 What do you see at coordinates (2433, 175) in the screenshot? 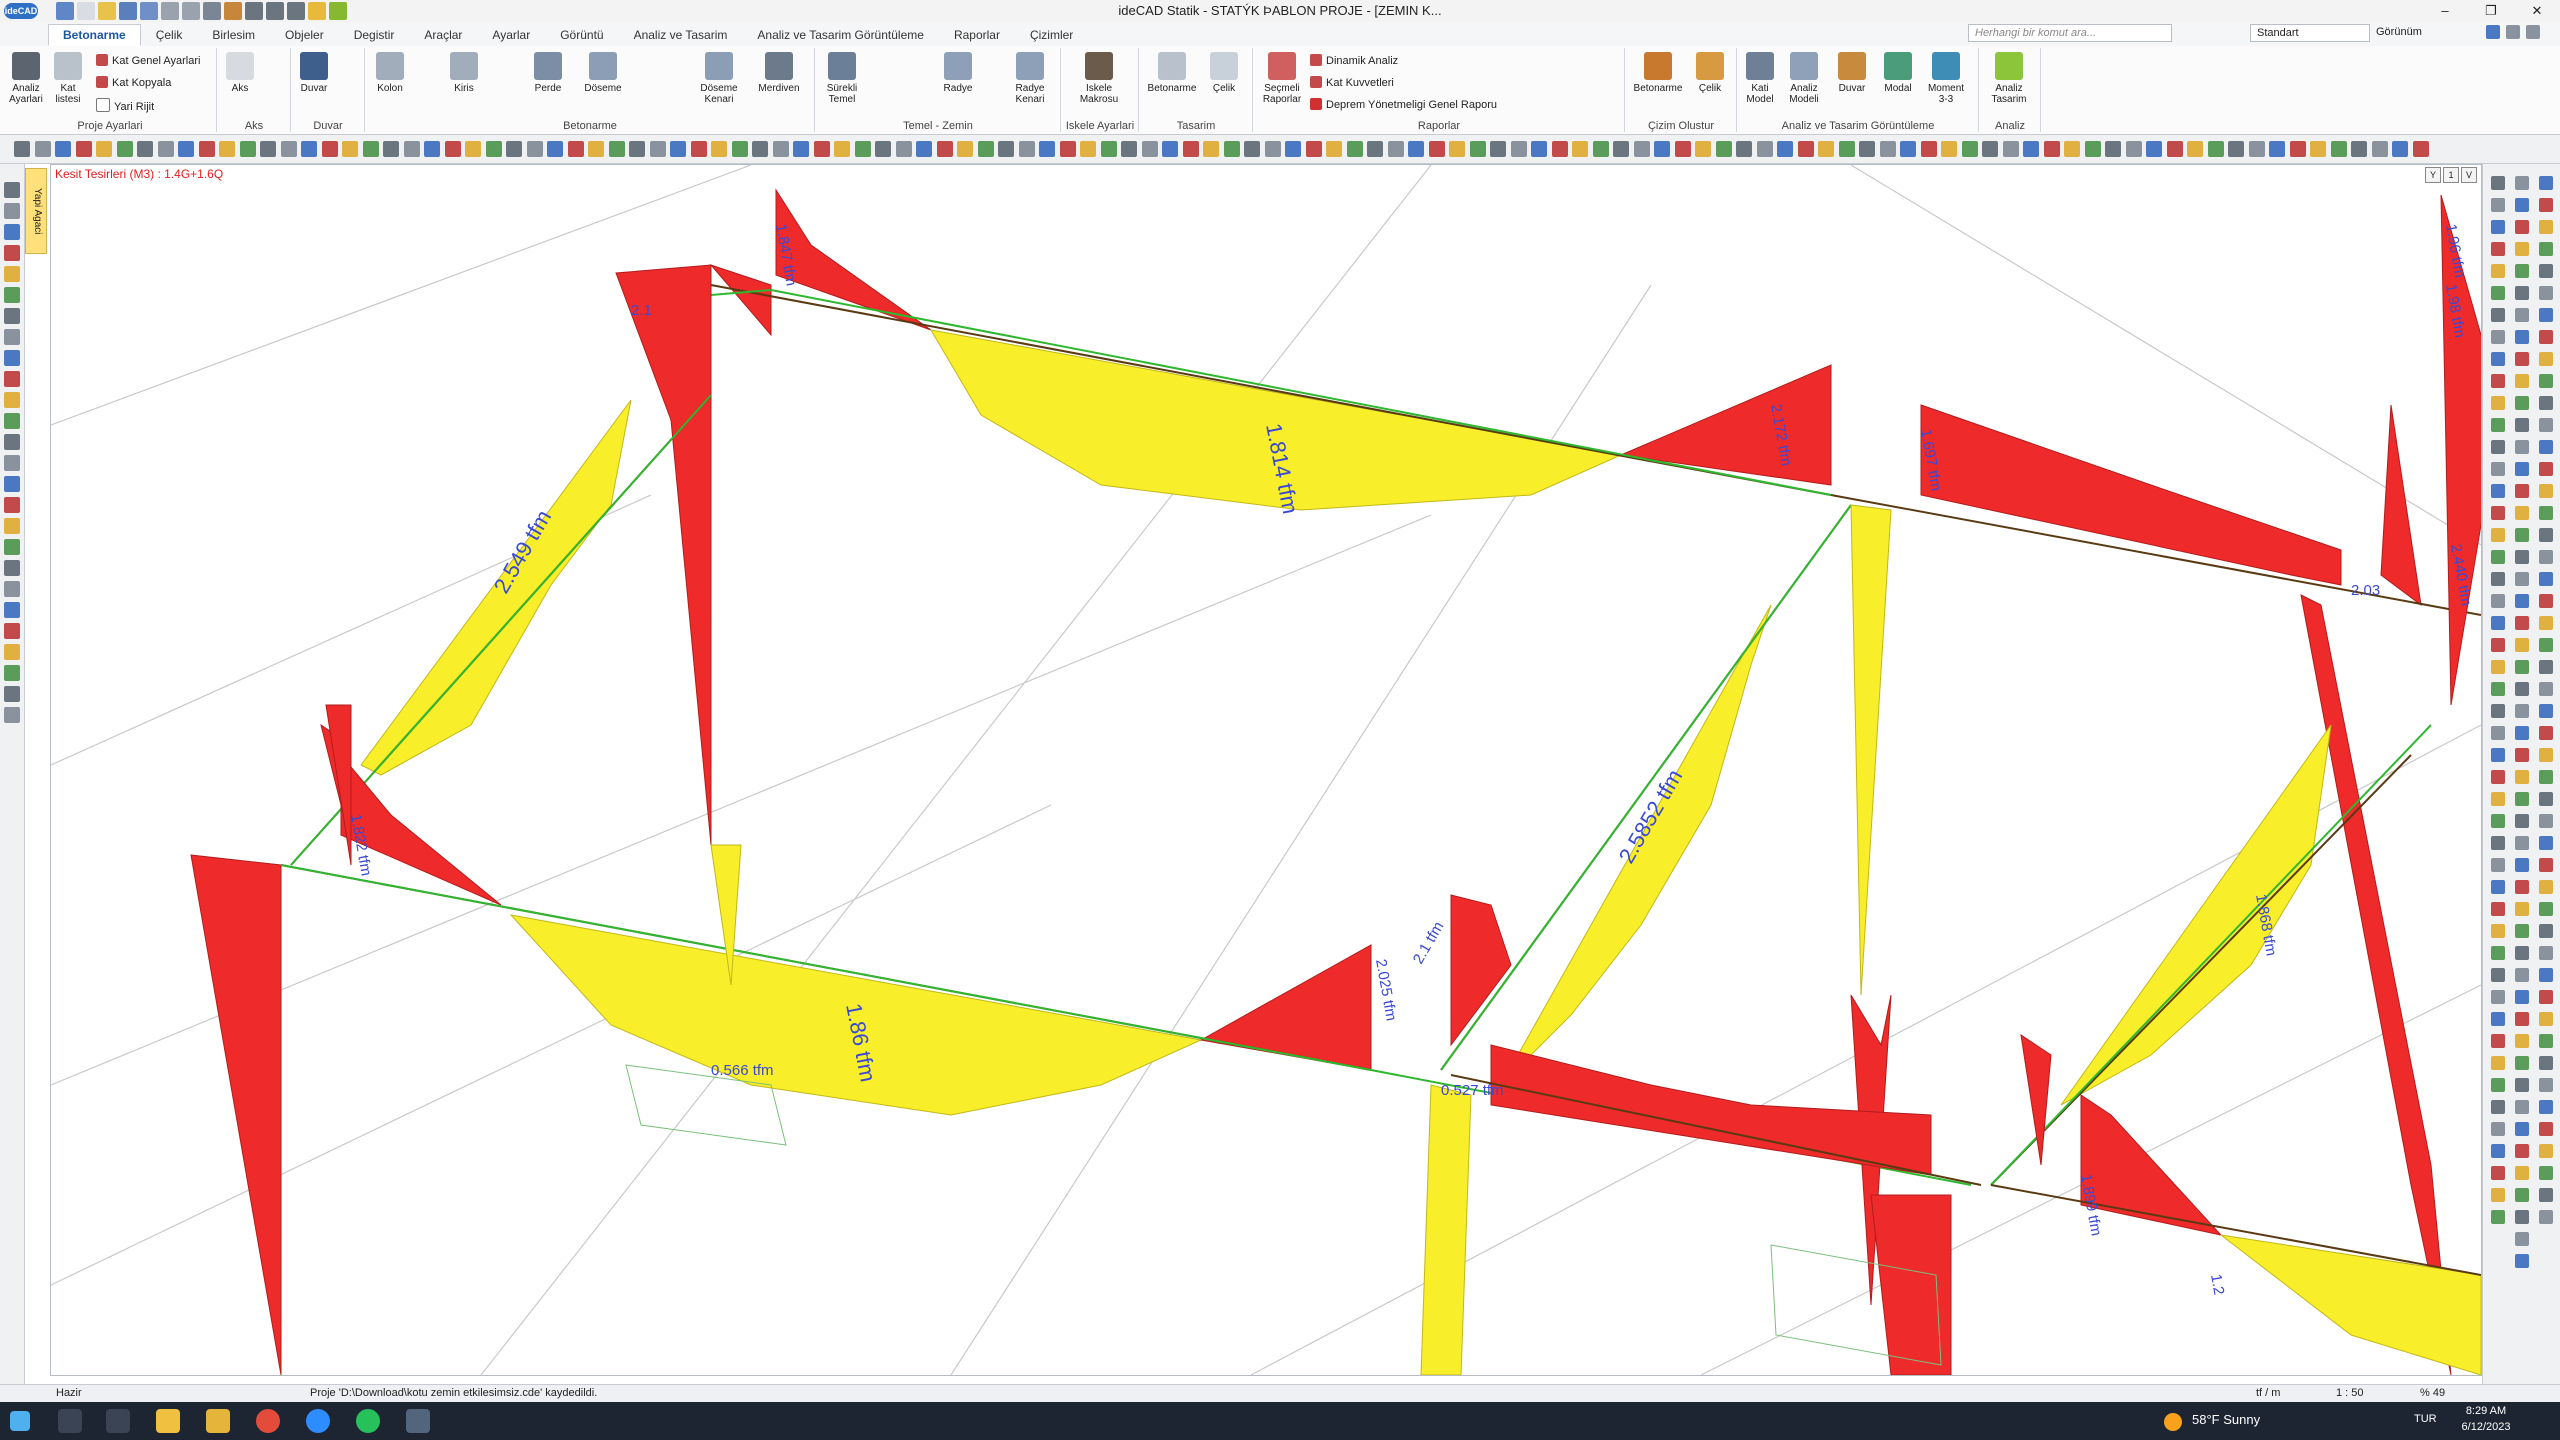
I see `view-button-y: Y` at bounding box center [2433, 175].